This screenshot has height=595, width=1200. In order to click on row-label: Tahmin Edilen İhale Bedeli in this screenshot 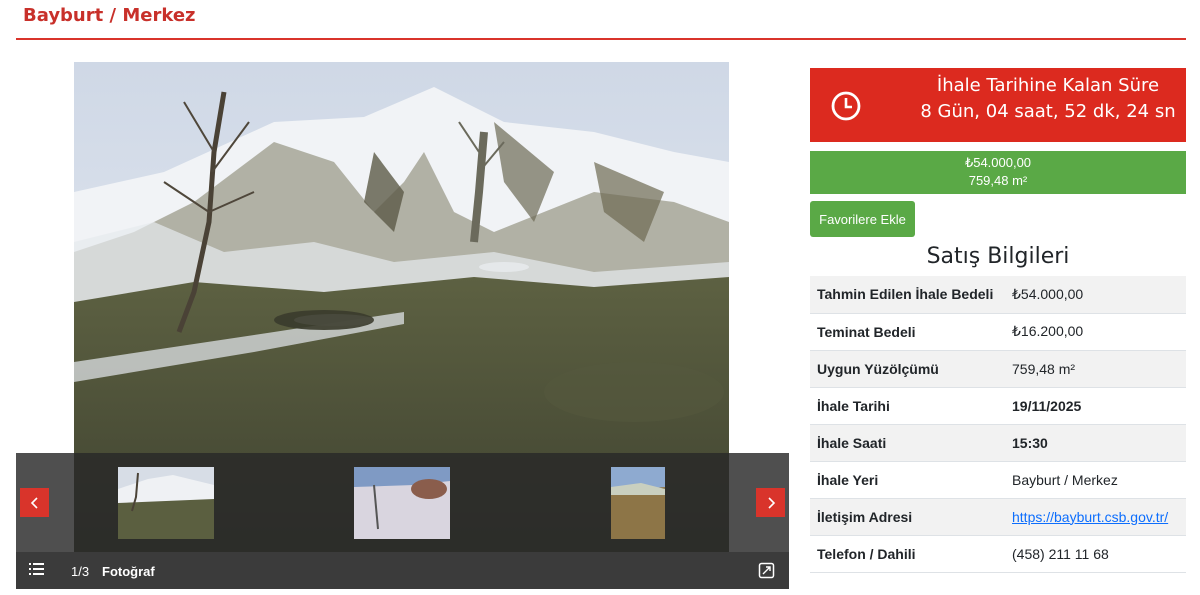, I will do `click(907, 295)`.